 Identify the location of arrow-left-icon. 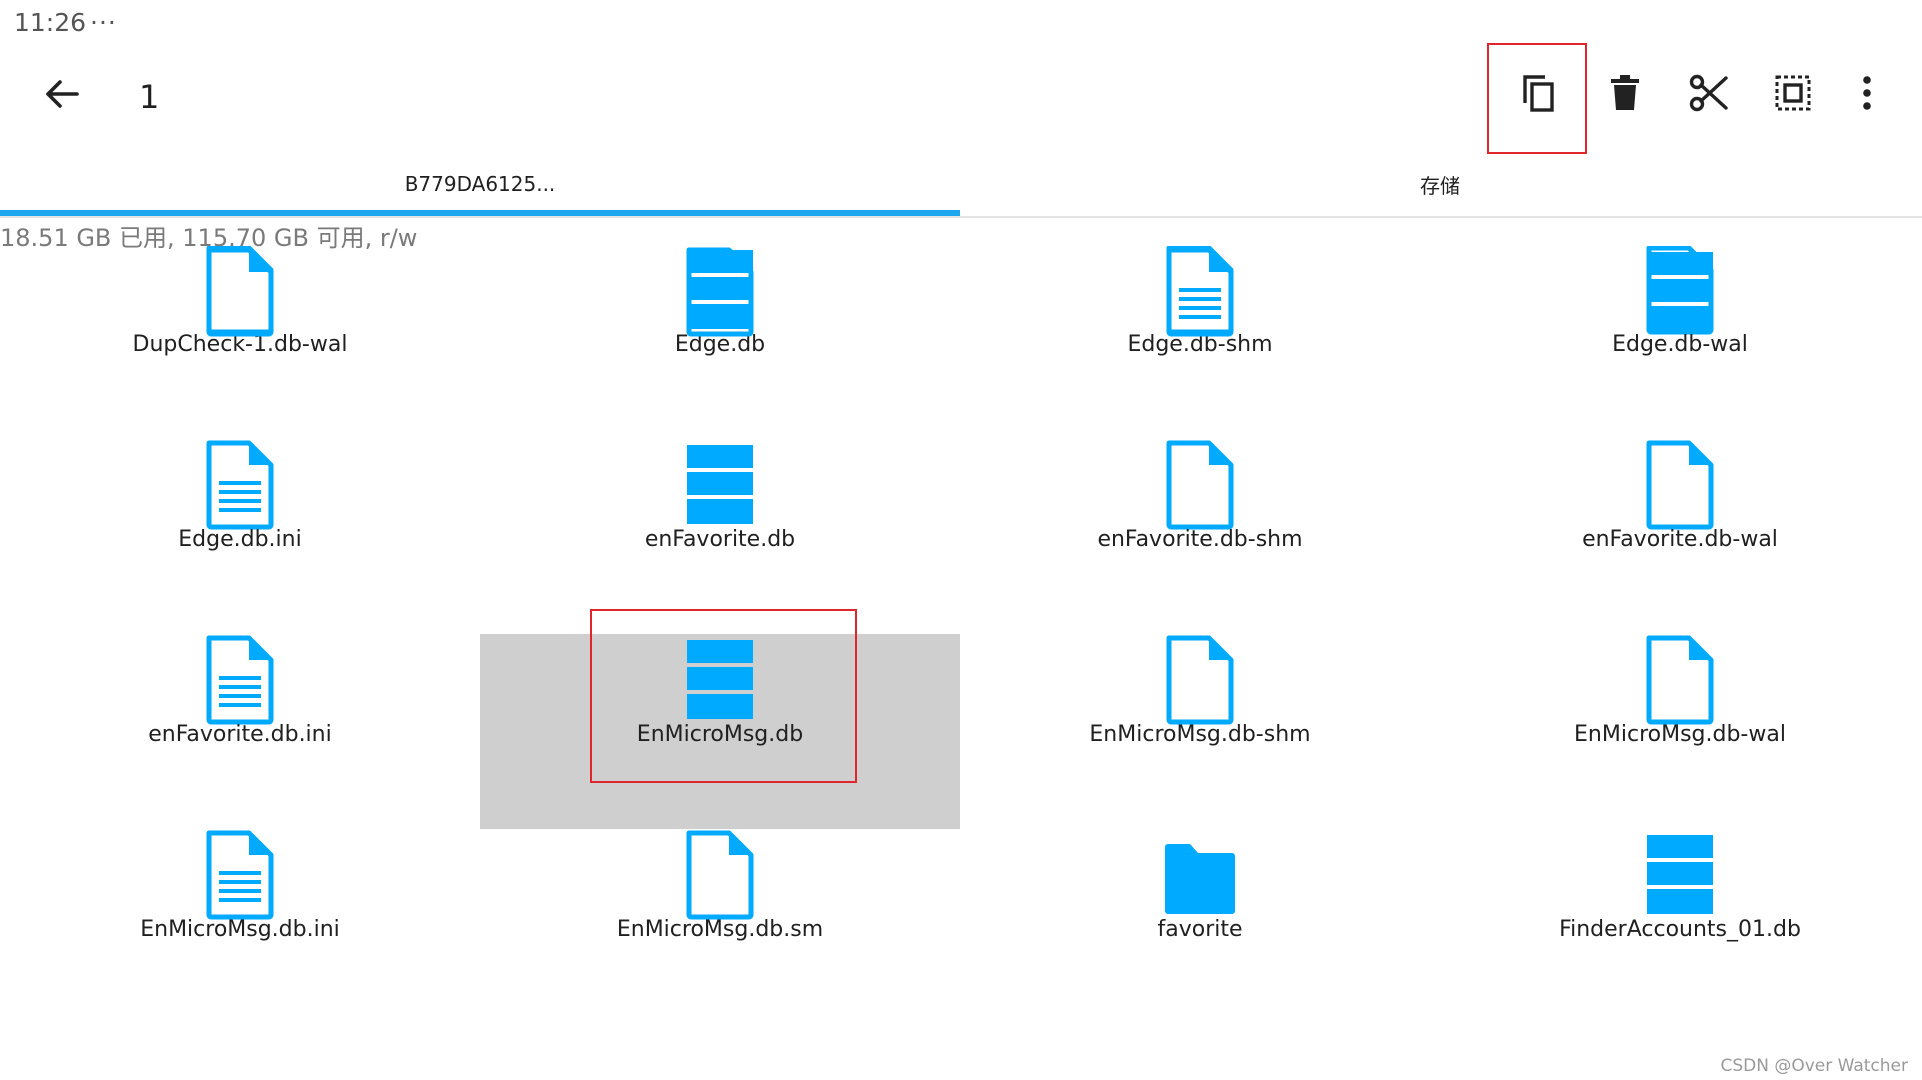
(62, 96).